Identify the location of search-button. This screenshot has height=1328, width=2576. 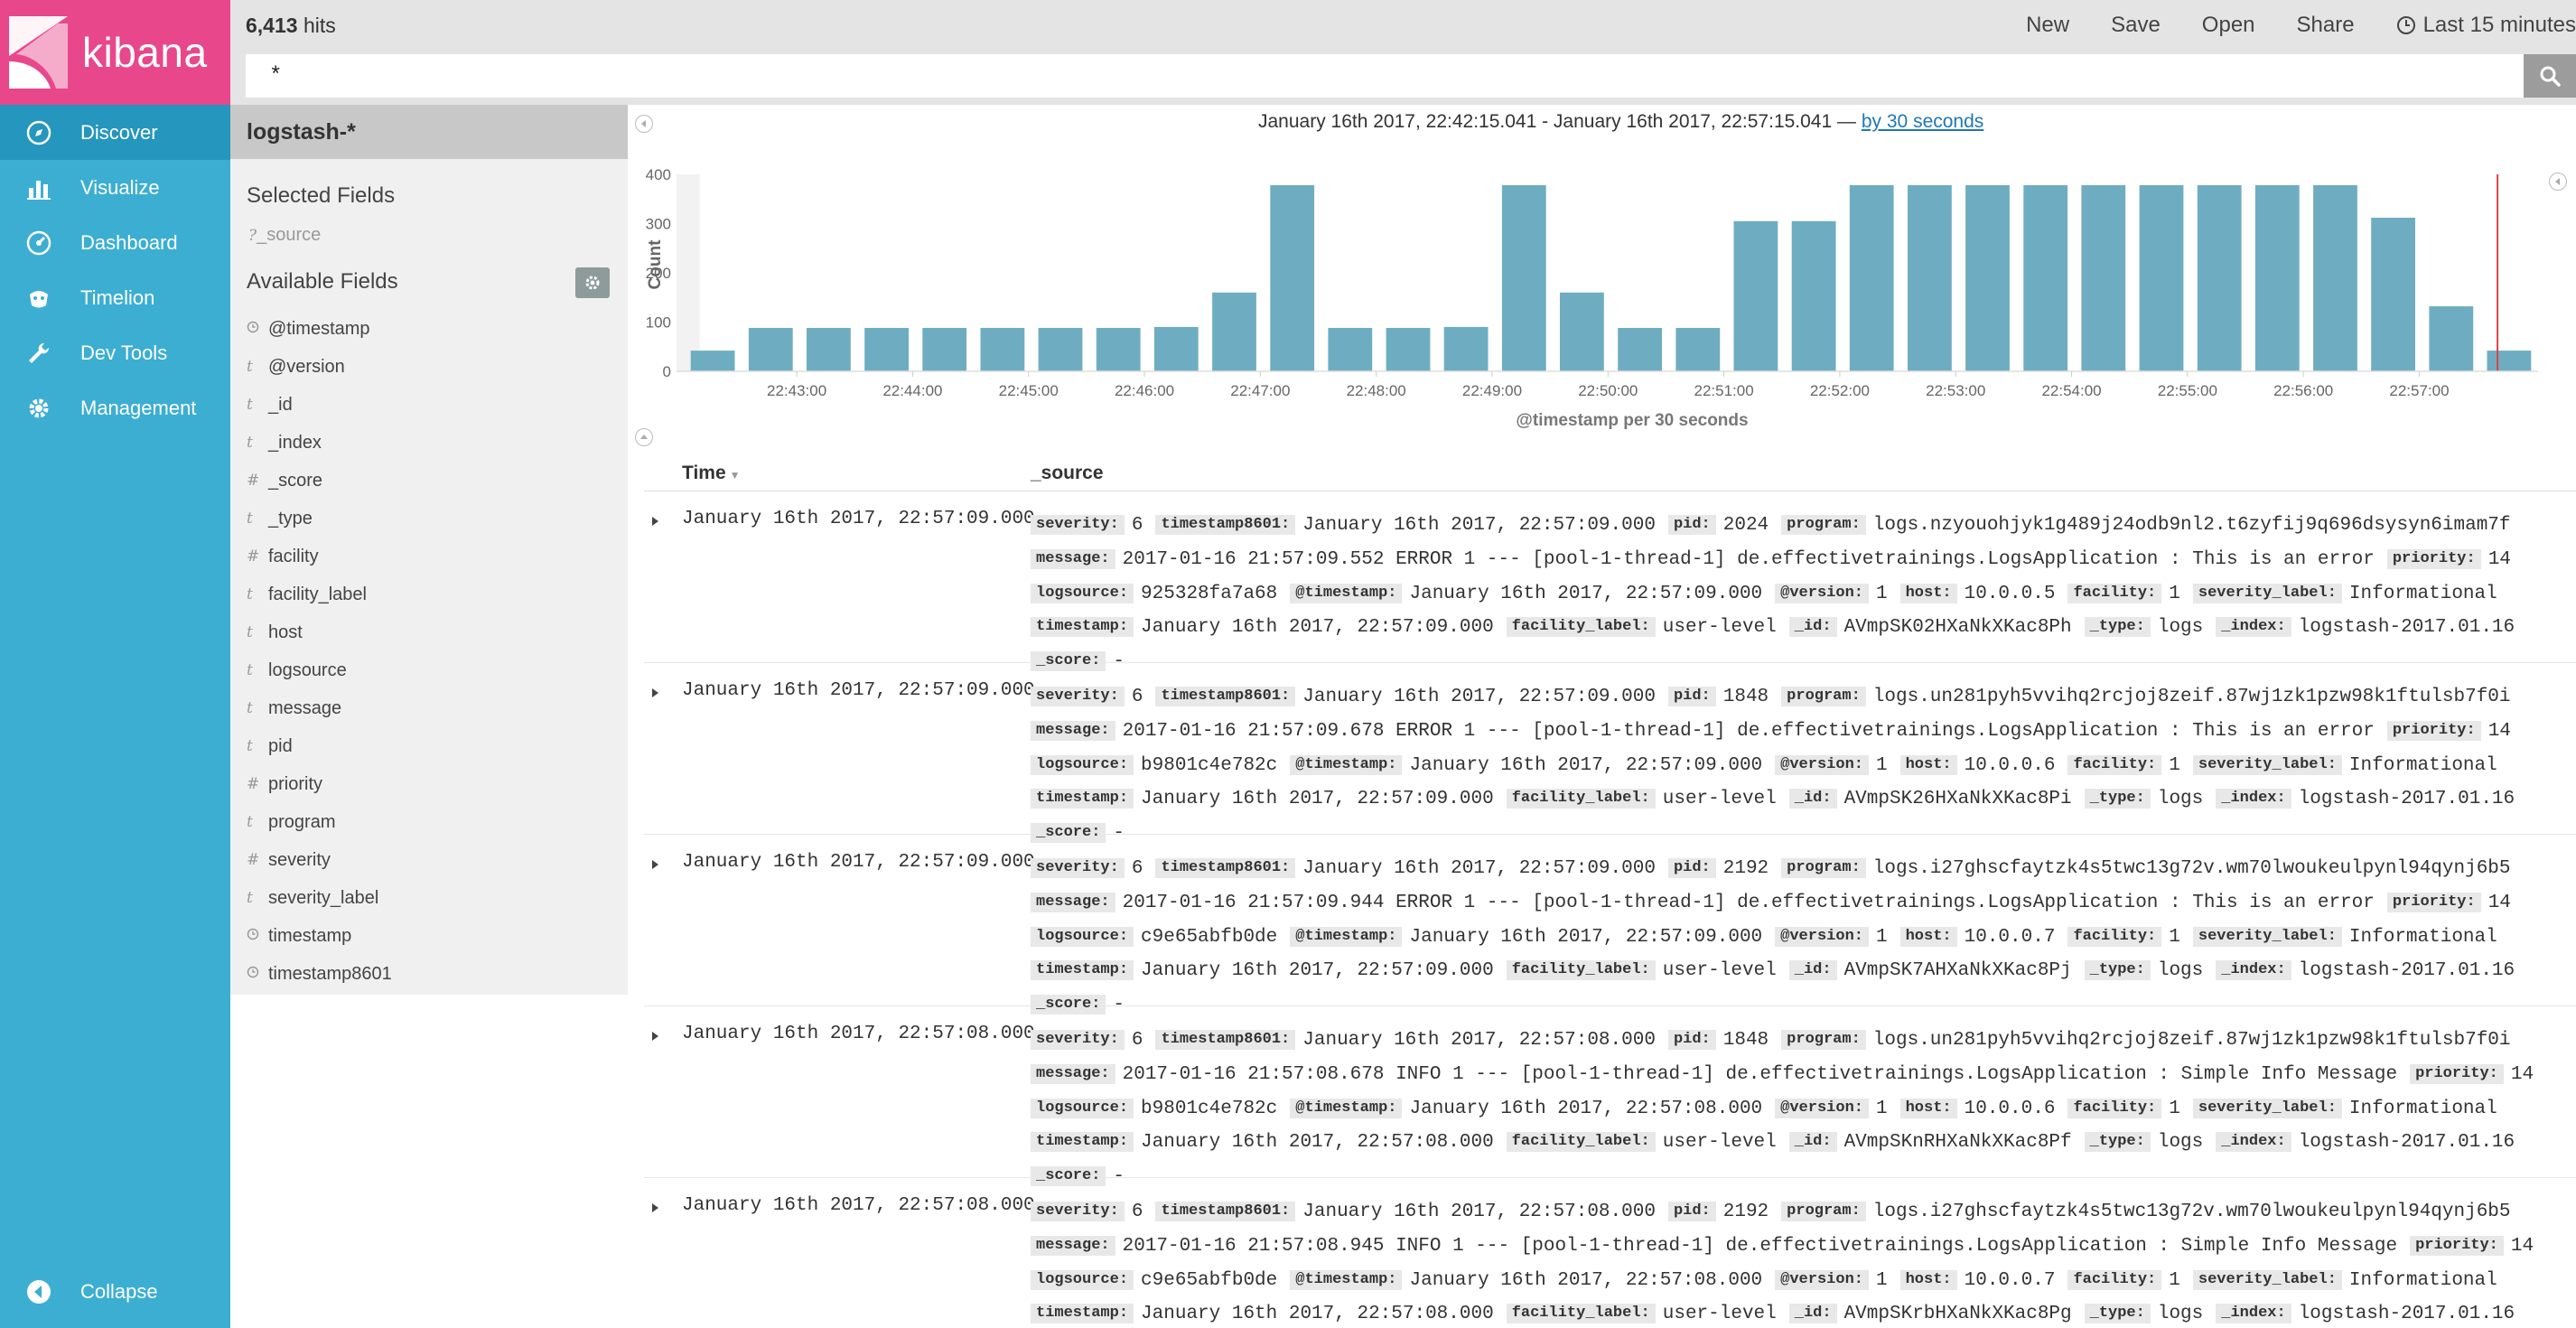
(2550, 76).